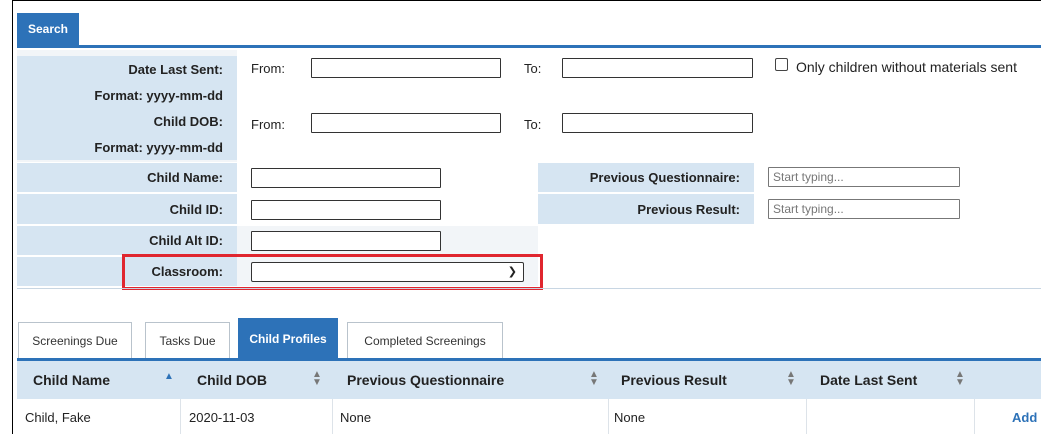  I want to click on child-dob-to-input, so click(657, 123).